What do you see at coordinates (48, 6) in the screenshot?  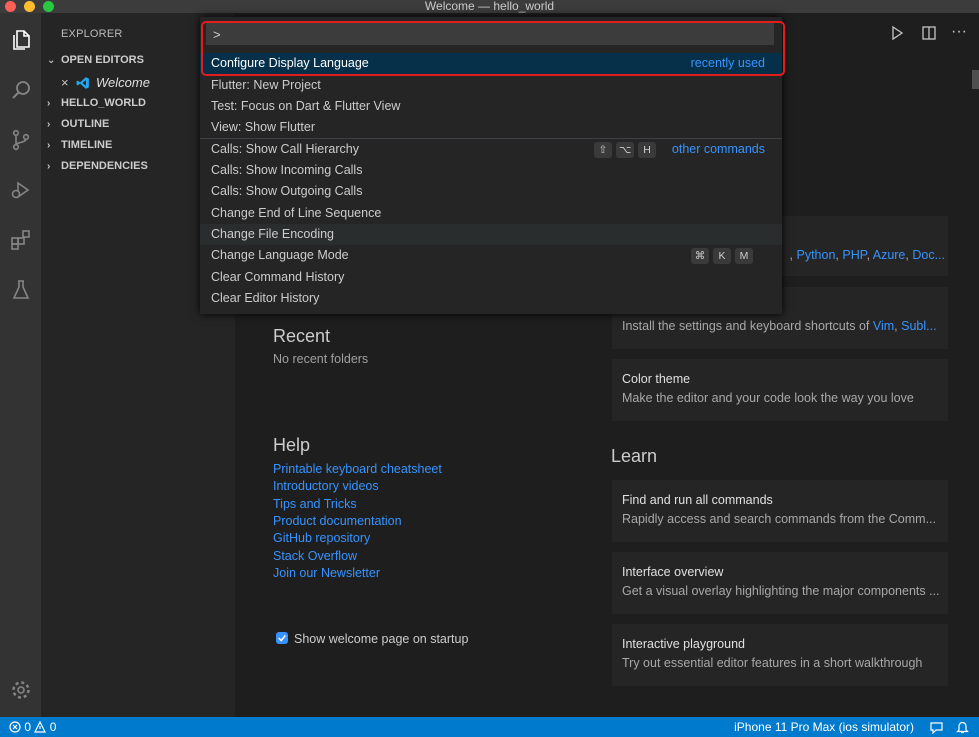 I see `zoom-window-button` at bounding box center [48, 6].